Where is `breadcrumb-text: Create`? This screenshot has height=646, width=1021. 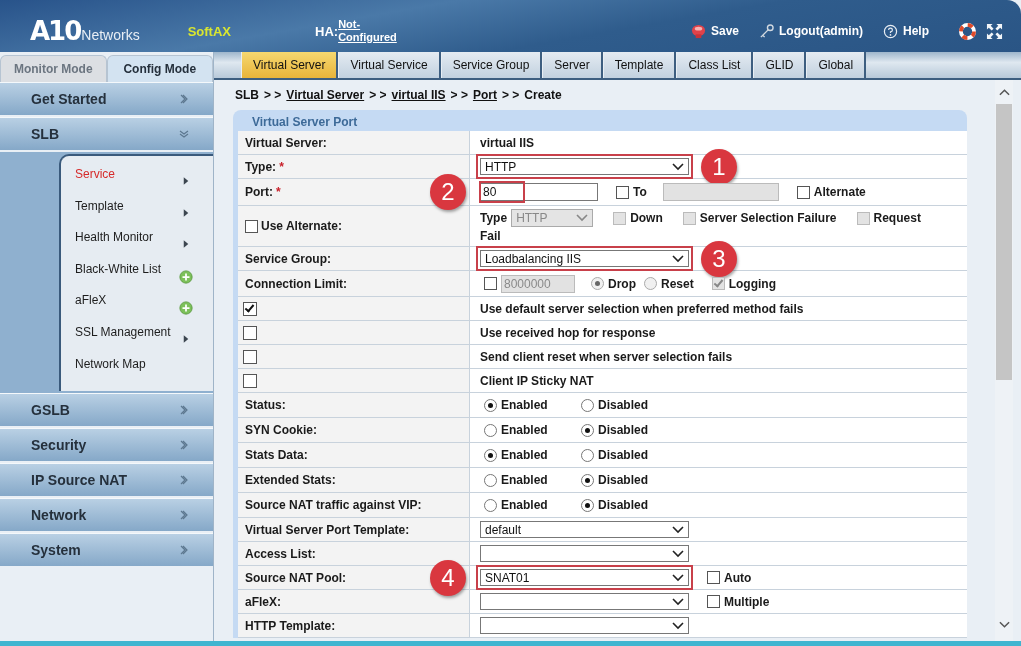
breadcrumb-text: Create is located at coordinates (543, 95).